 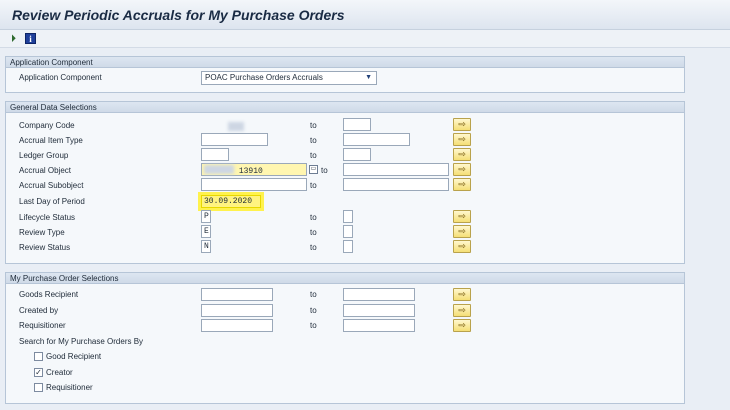 I want to click on lifecycle-status-label: Lifecycle Status, so click(x=47, y=217).